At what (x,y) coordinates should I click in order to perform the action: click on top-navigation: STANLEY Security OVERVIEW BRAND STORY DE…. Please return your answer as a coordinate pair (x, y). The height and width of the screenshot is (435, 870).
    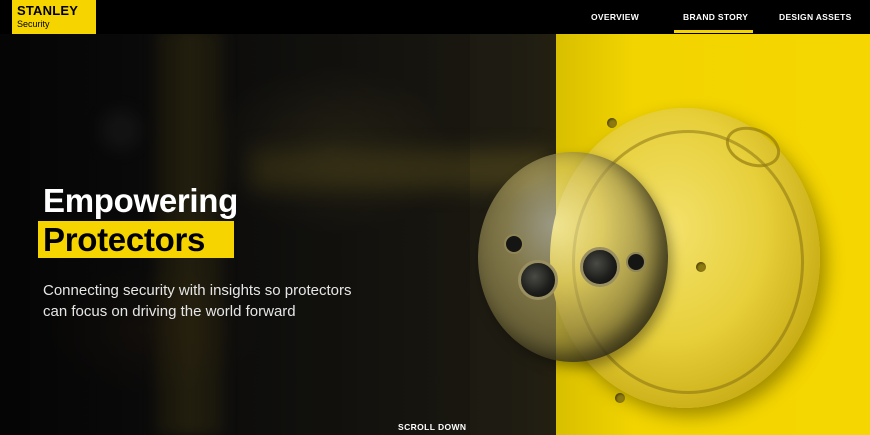
    Looking at the image, I should click on (435, 17).